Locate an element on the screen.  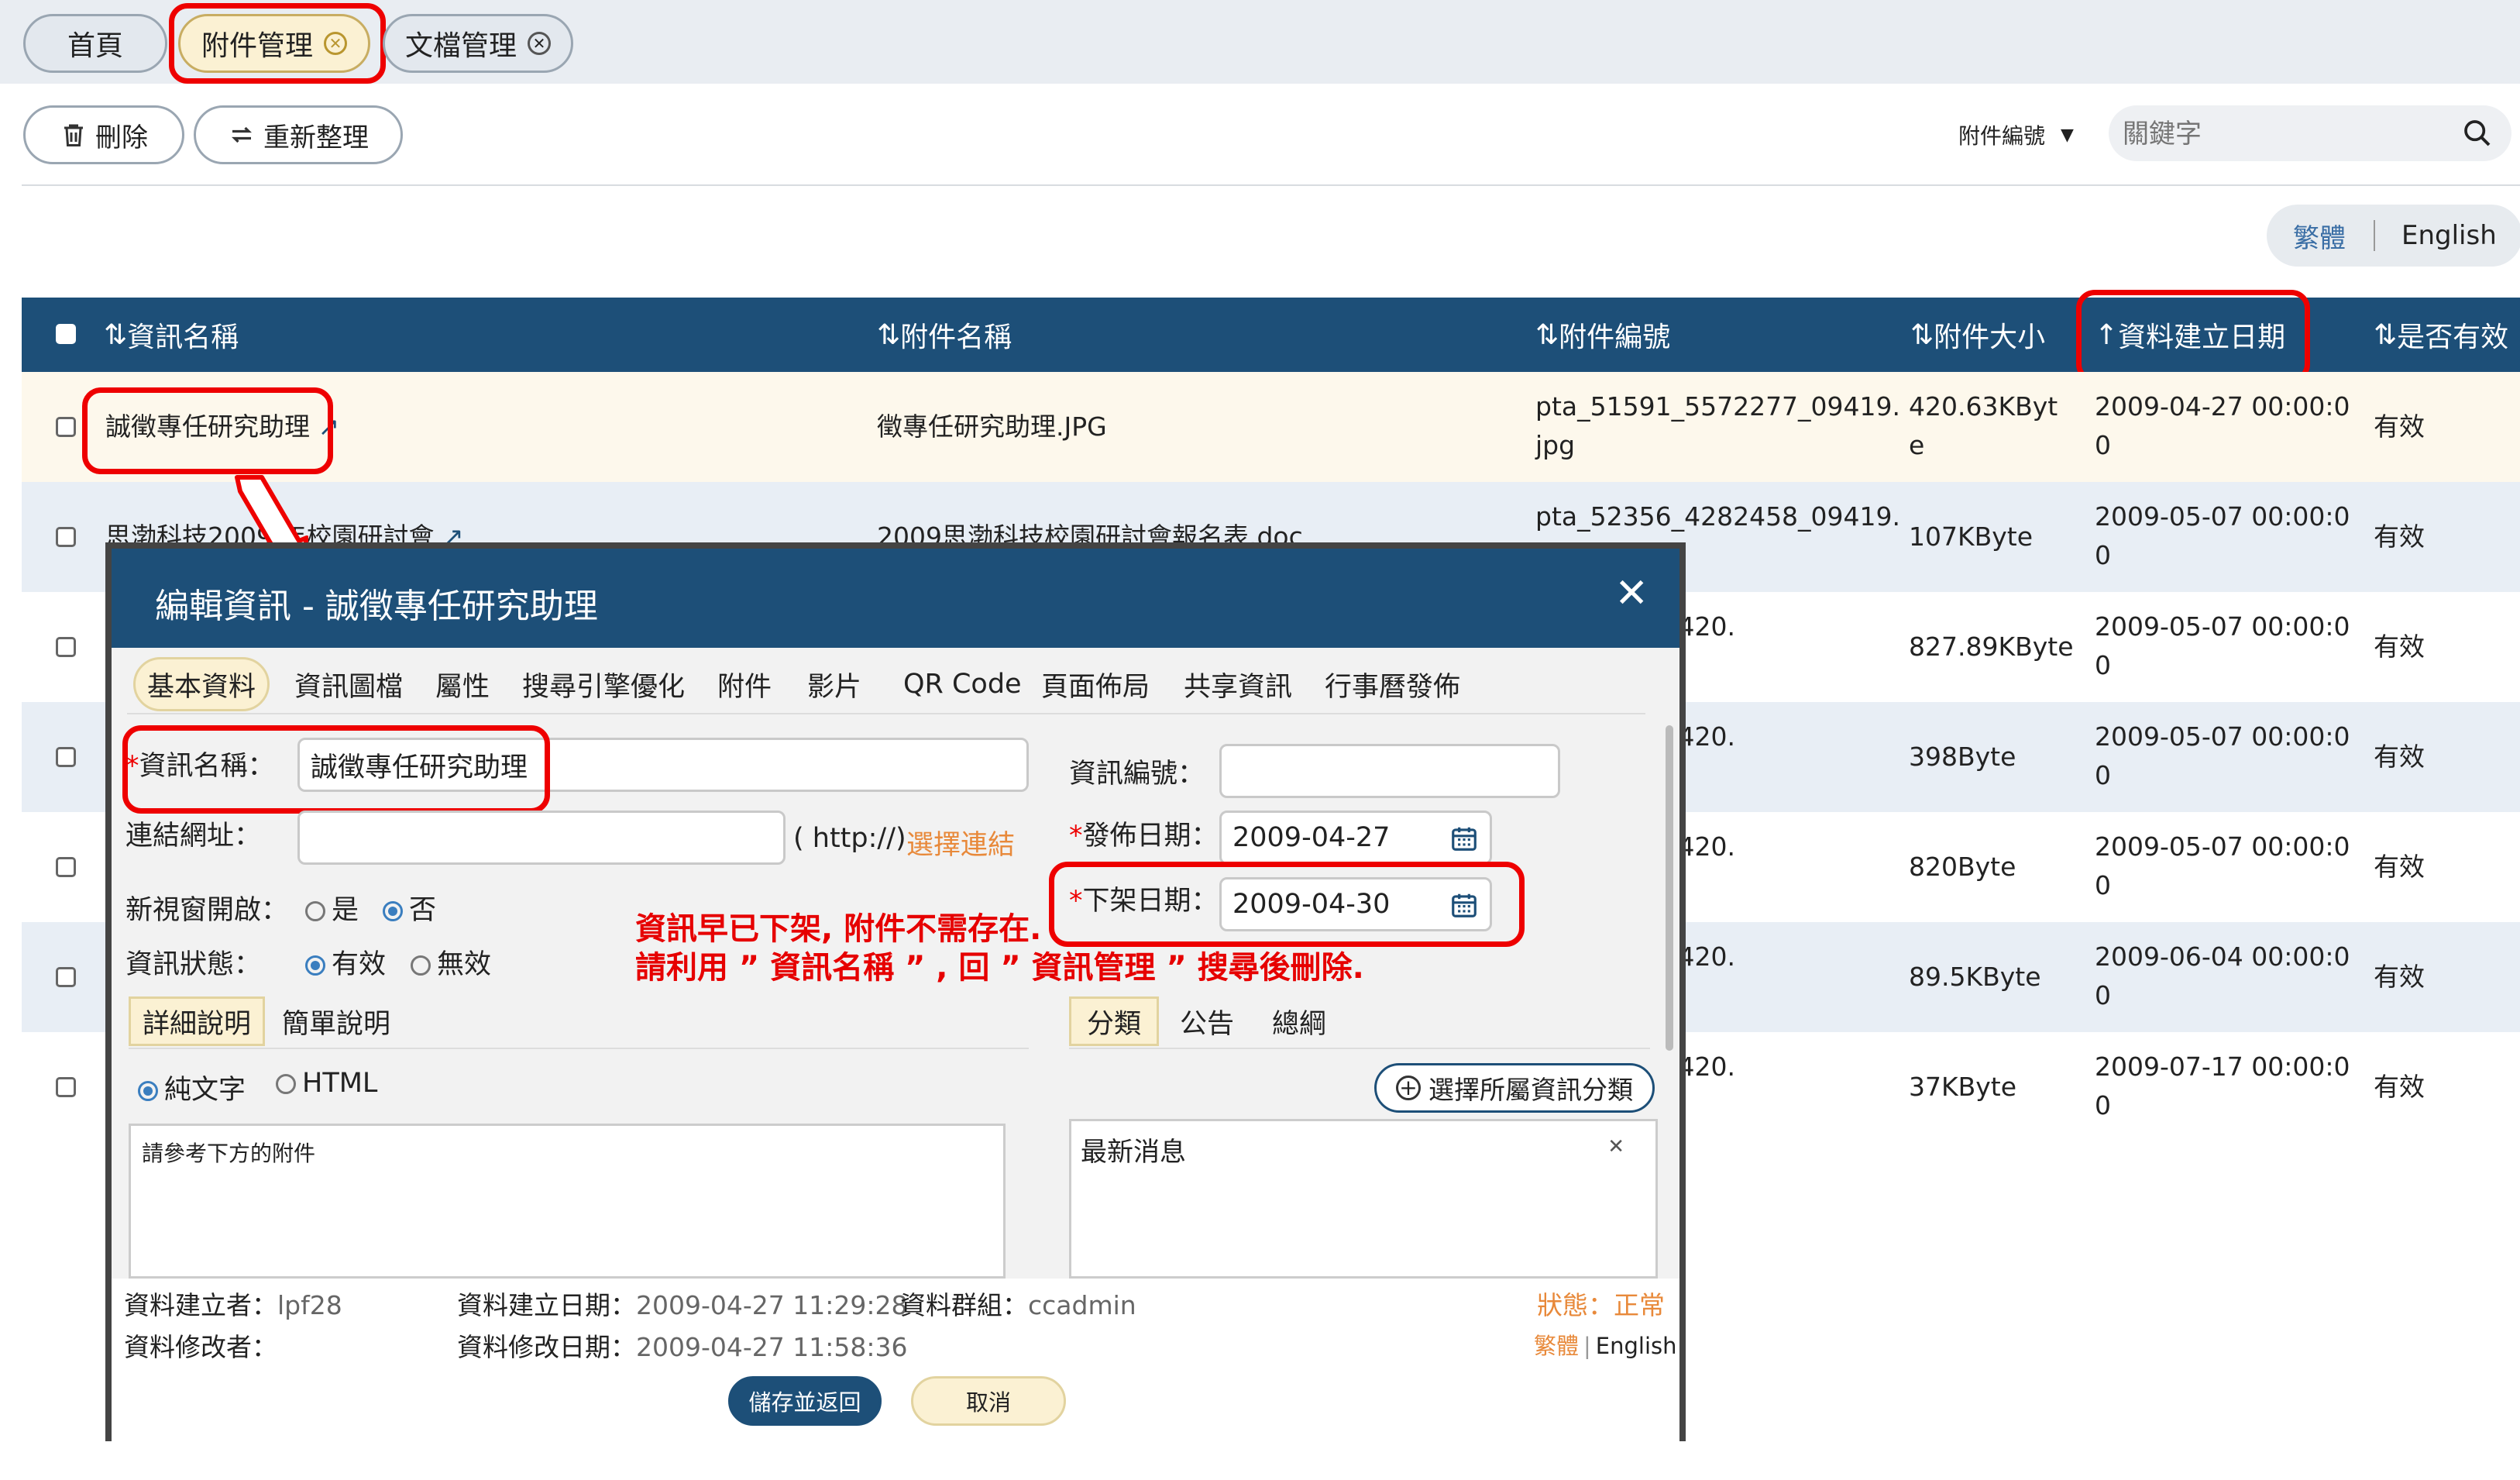
dialog-lang-zh: 繁體 is located at coordinates (1556, 1346).